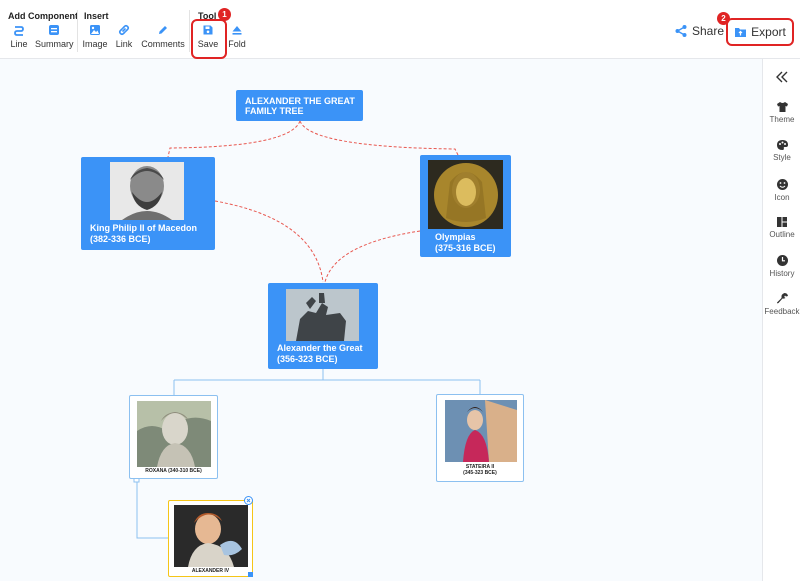 The height and width of the screenshot is (581, 800). Describe the element at coordinates (781, 227) in the screenshot. I see `sidebar-item-outline: Outline` at that location.